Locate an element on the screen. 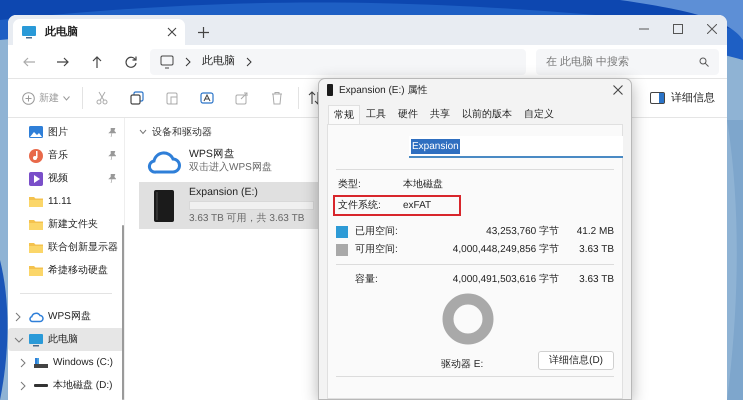 This screenshot has width=743, height=400. up-arrow-icon is located at coordinates (97, 61).